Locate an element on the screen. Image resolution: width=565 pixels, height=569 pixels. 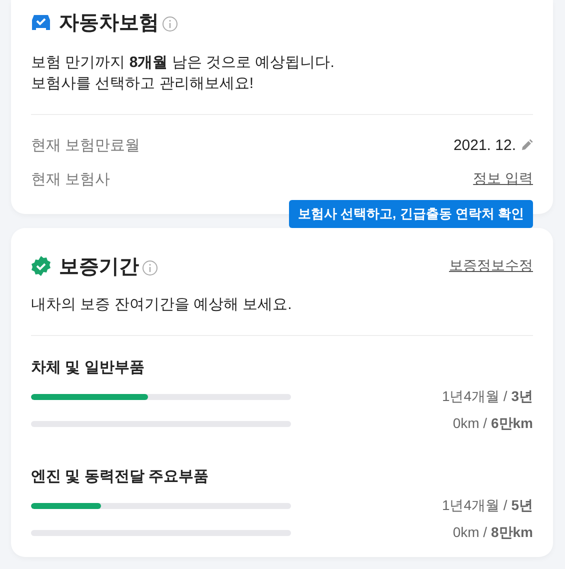
section-title: 보증기간 is located at coordinates (99, 267).